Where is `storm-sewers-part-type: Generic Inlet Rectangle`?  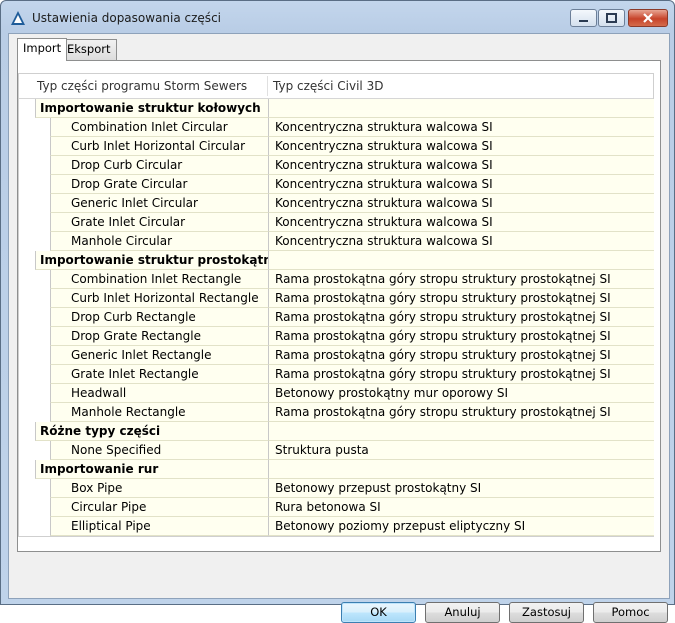
storm-sewers-part-type: Generic Inlet Rectangle is located at coordinates (141, 355).